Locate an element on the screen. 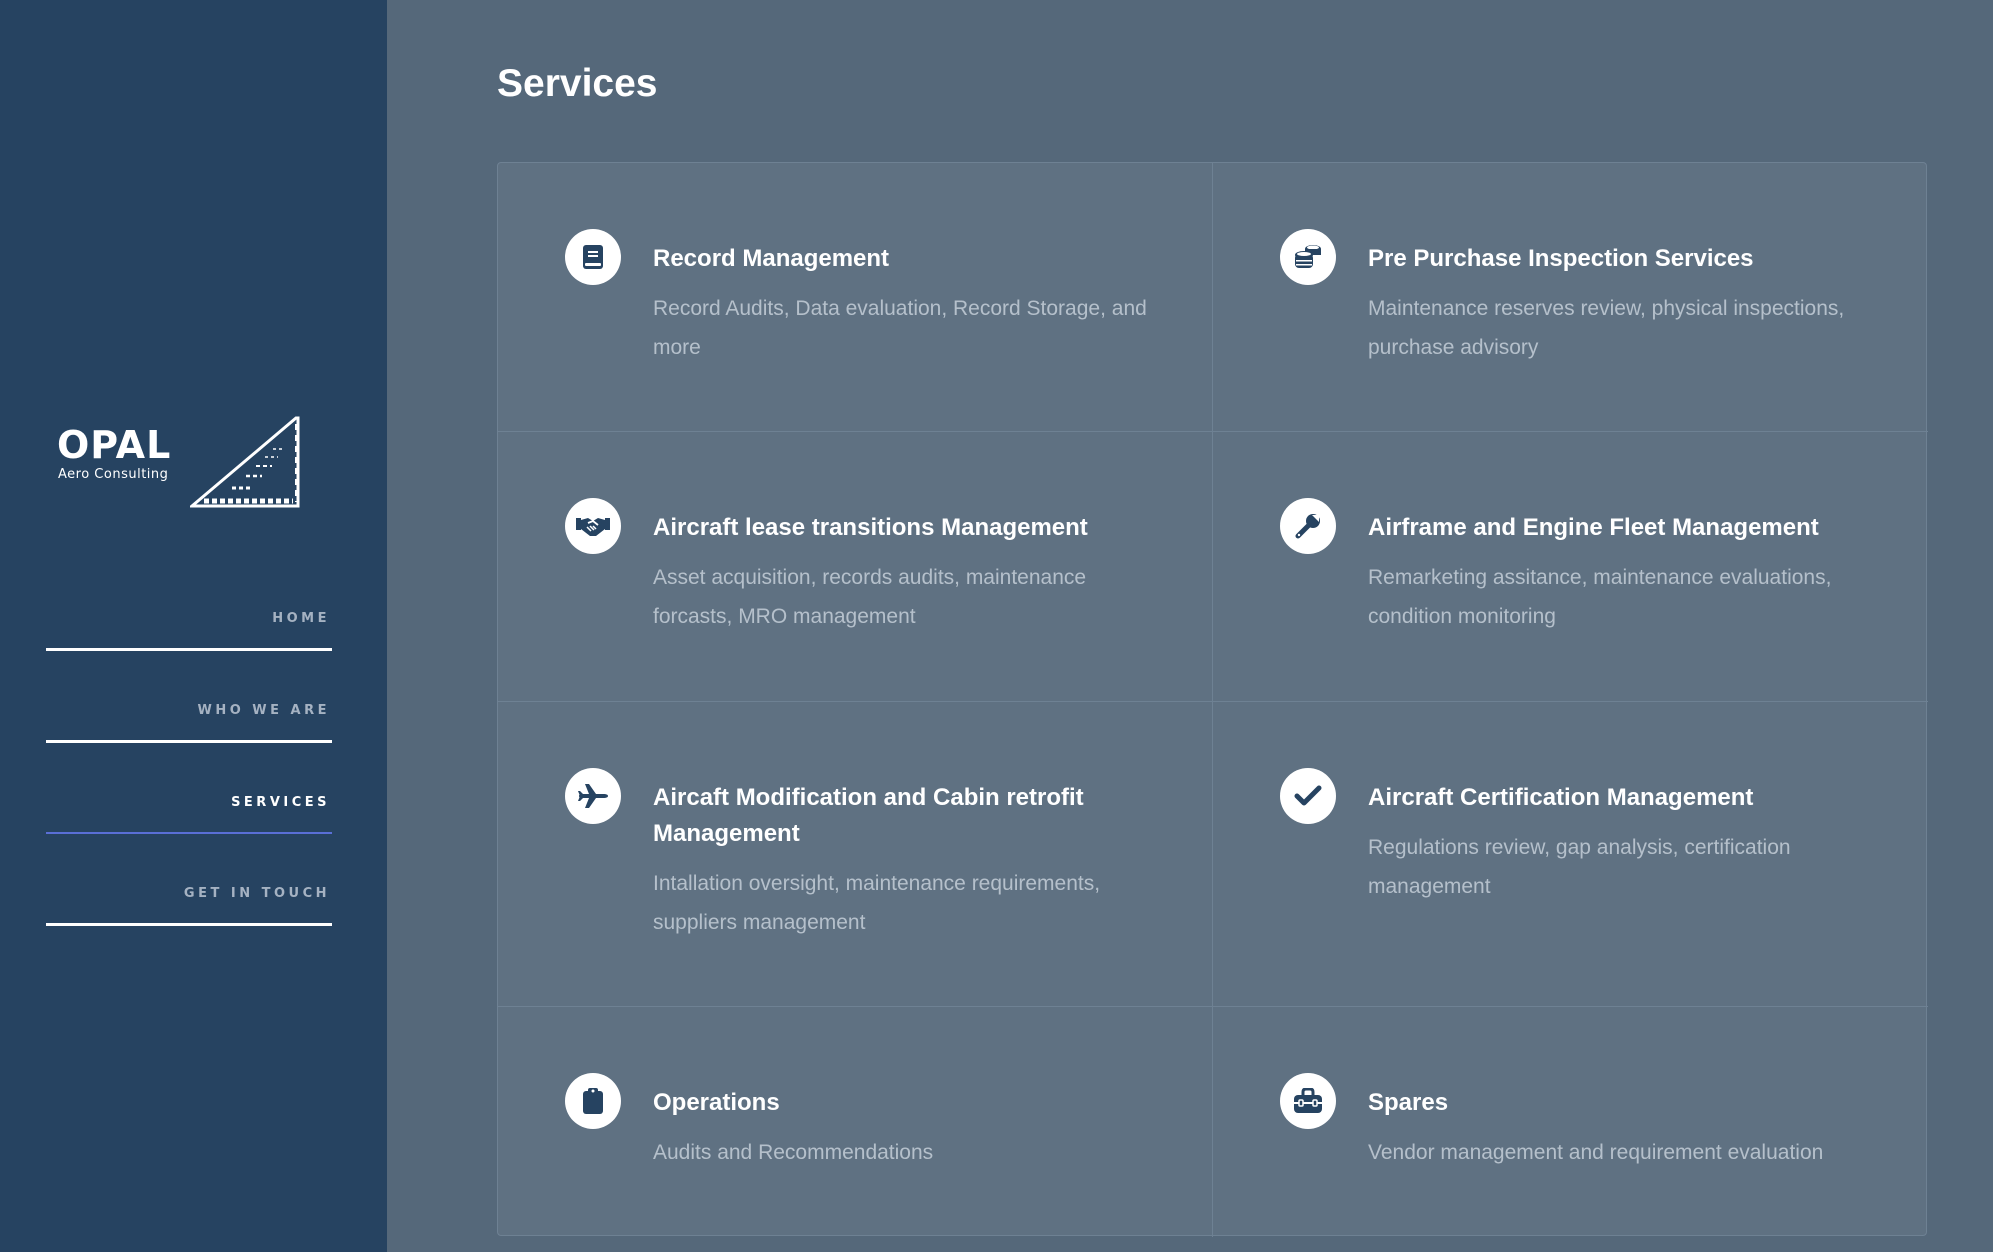  nav-item-who-we-are: WHO WE ARE is located at coordinates (189, 711).